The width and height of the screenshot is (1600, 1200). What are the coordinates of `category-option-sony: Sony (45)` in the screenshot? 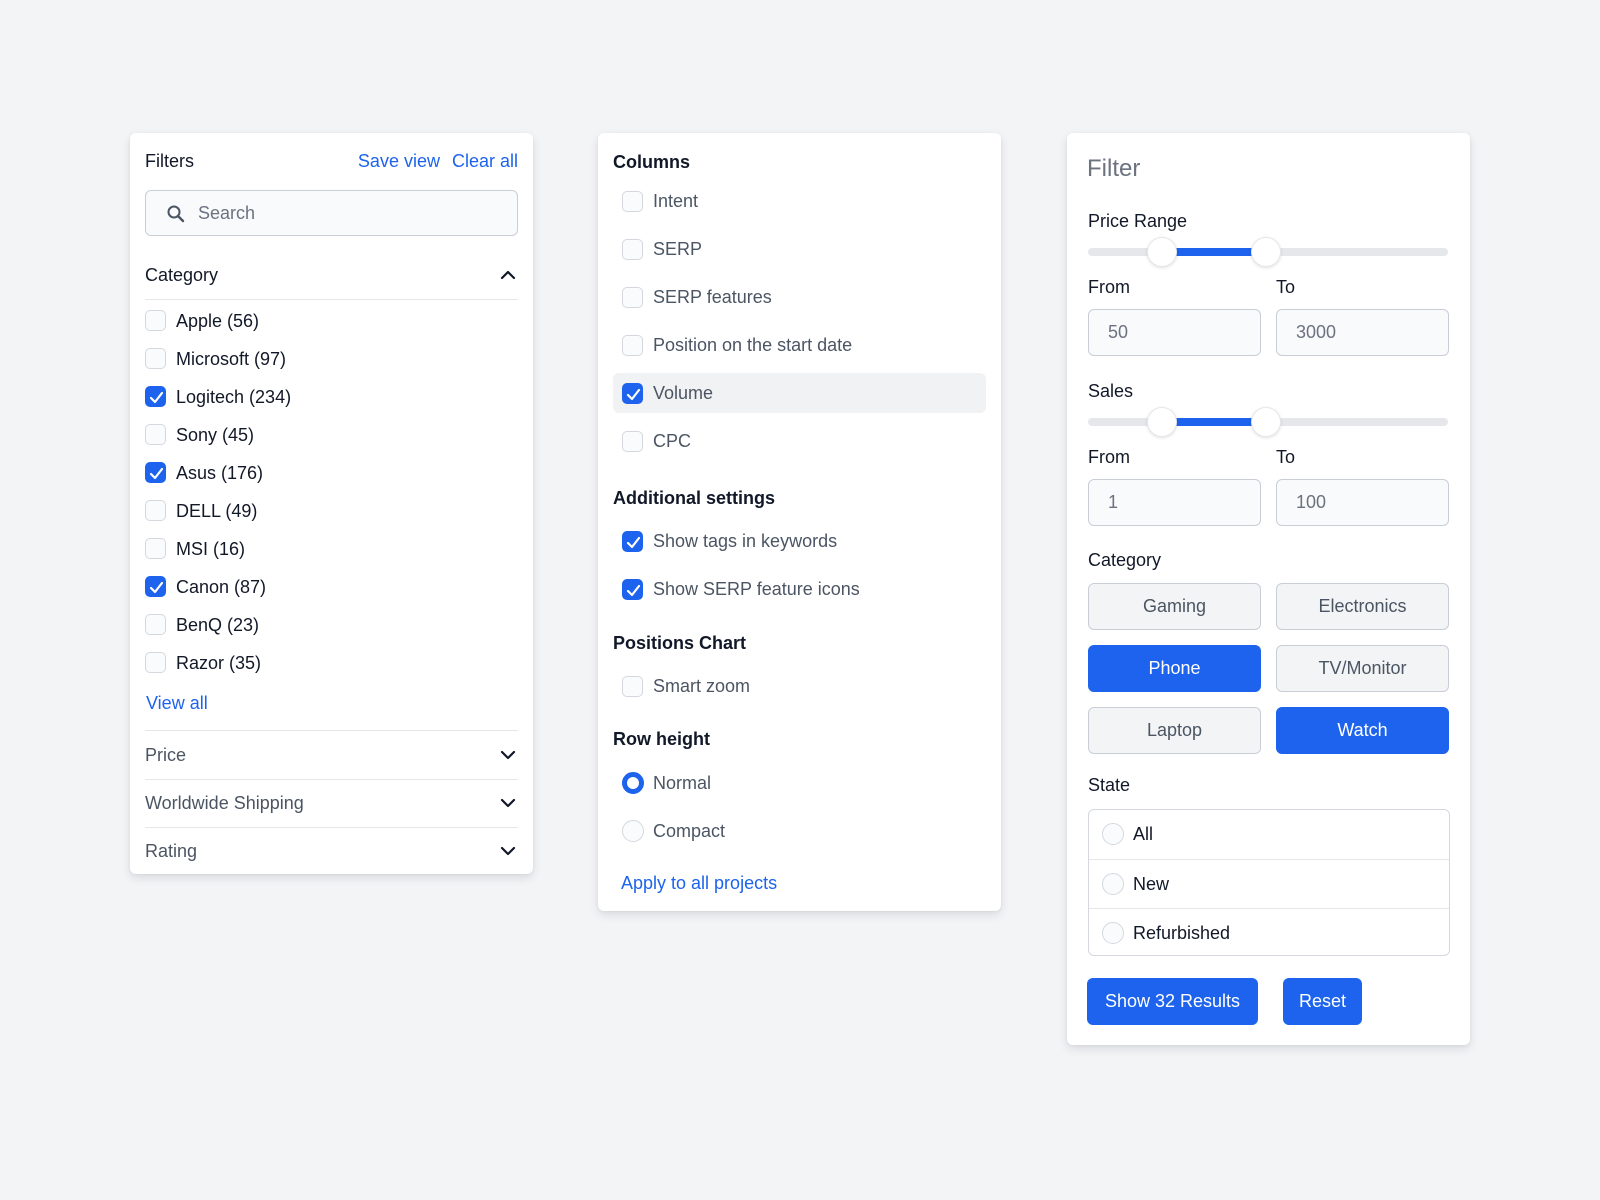 It's located at (295, 435).